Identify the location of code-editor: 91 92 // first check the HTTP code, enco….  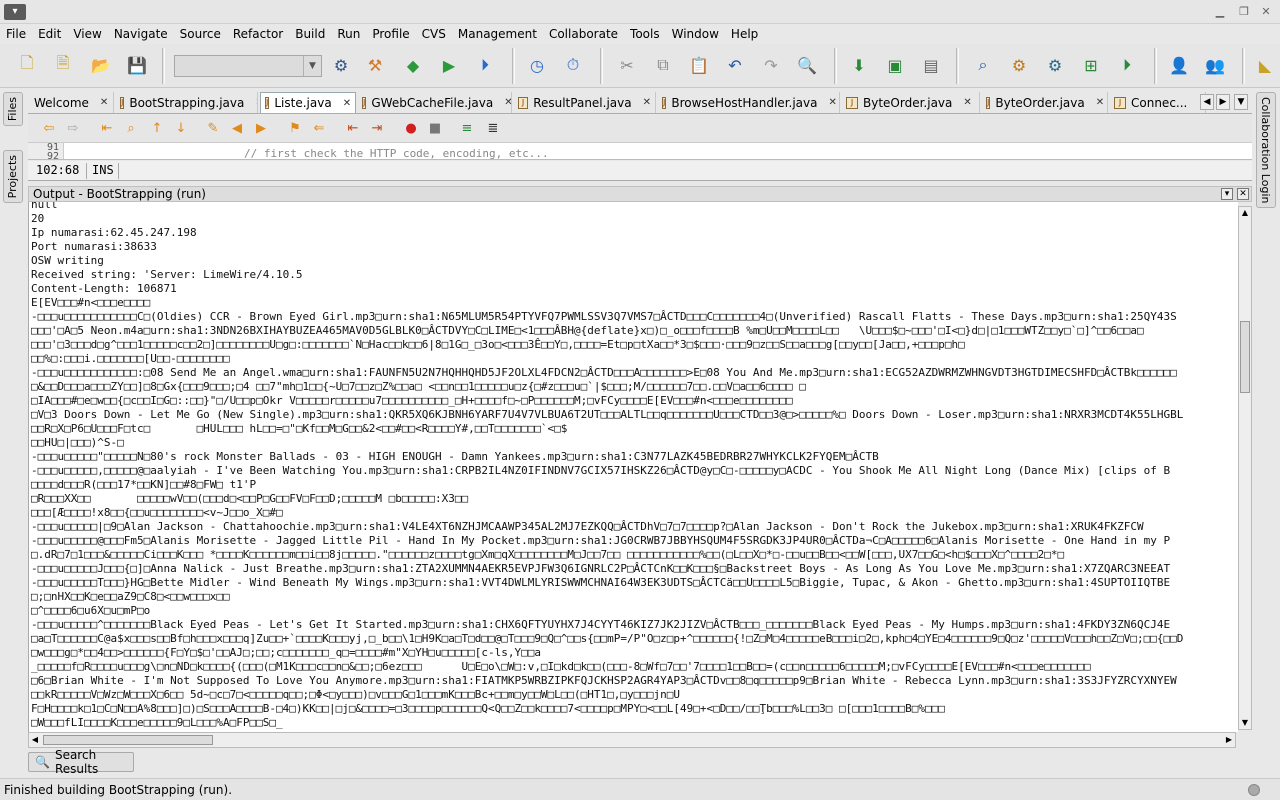
(640, 151).